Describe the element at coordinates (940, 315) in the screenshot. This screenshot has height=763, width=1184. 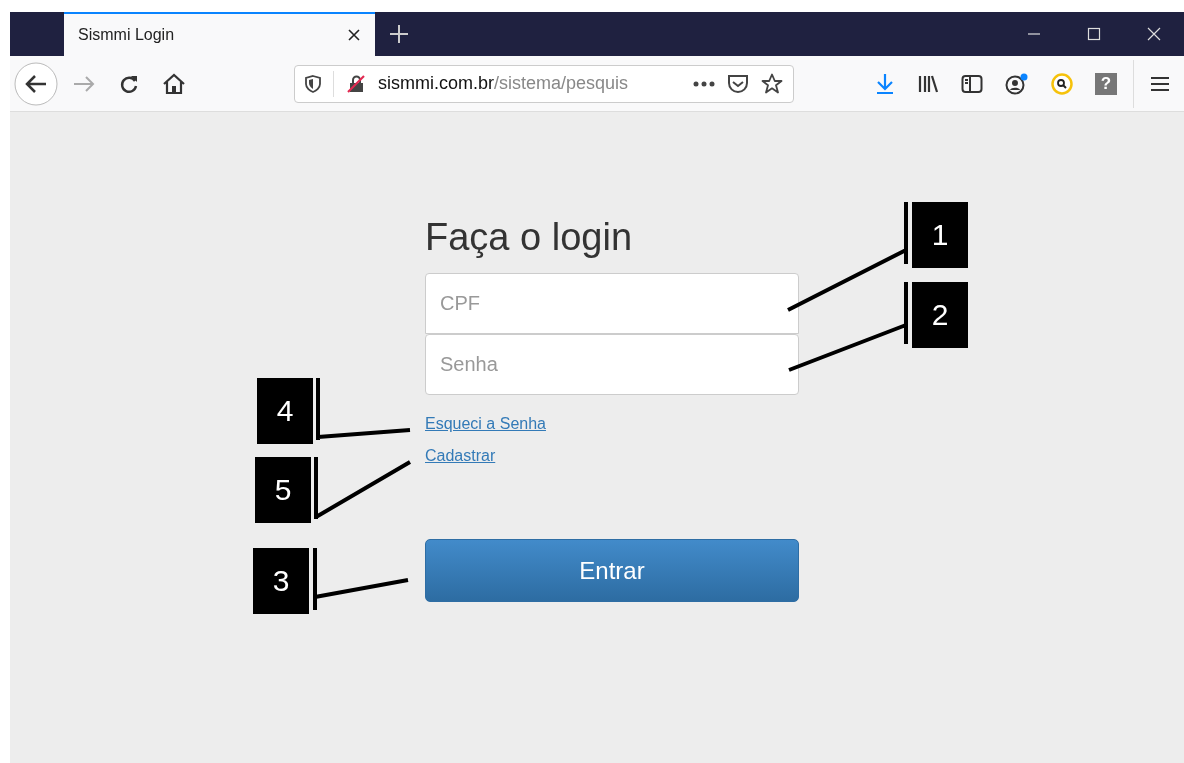
I see `callout-number: 2` at that location.